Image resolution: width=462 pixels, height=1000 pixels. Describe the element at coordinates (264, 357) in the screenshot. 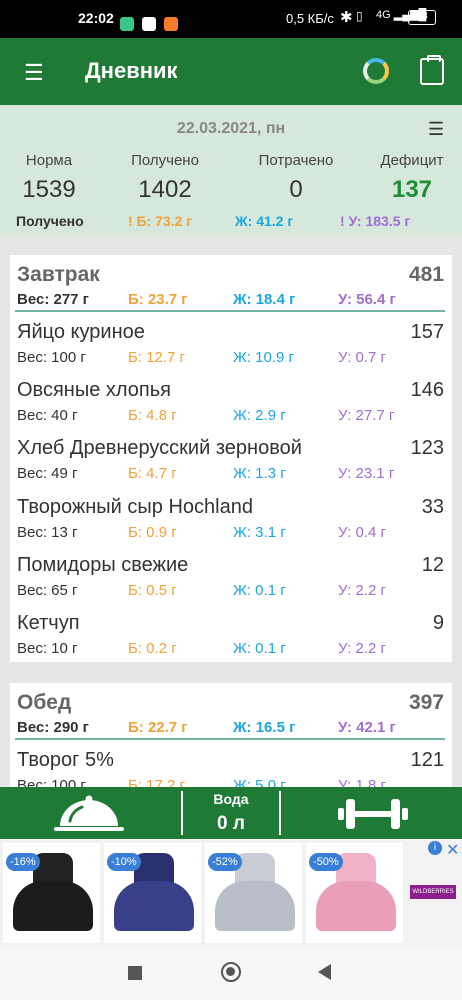

I see `food-fat: Ж: 10.9 г` at that location.